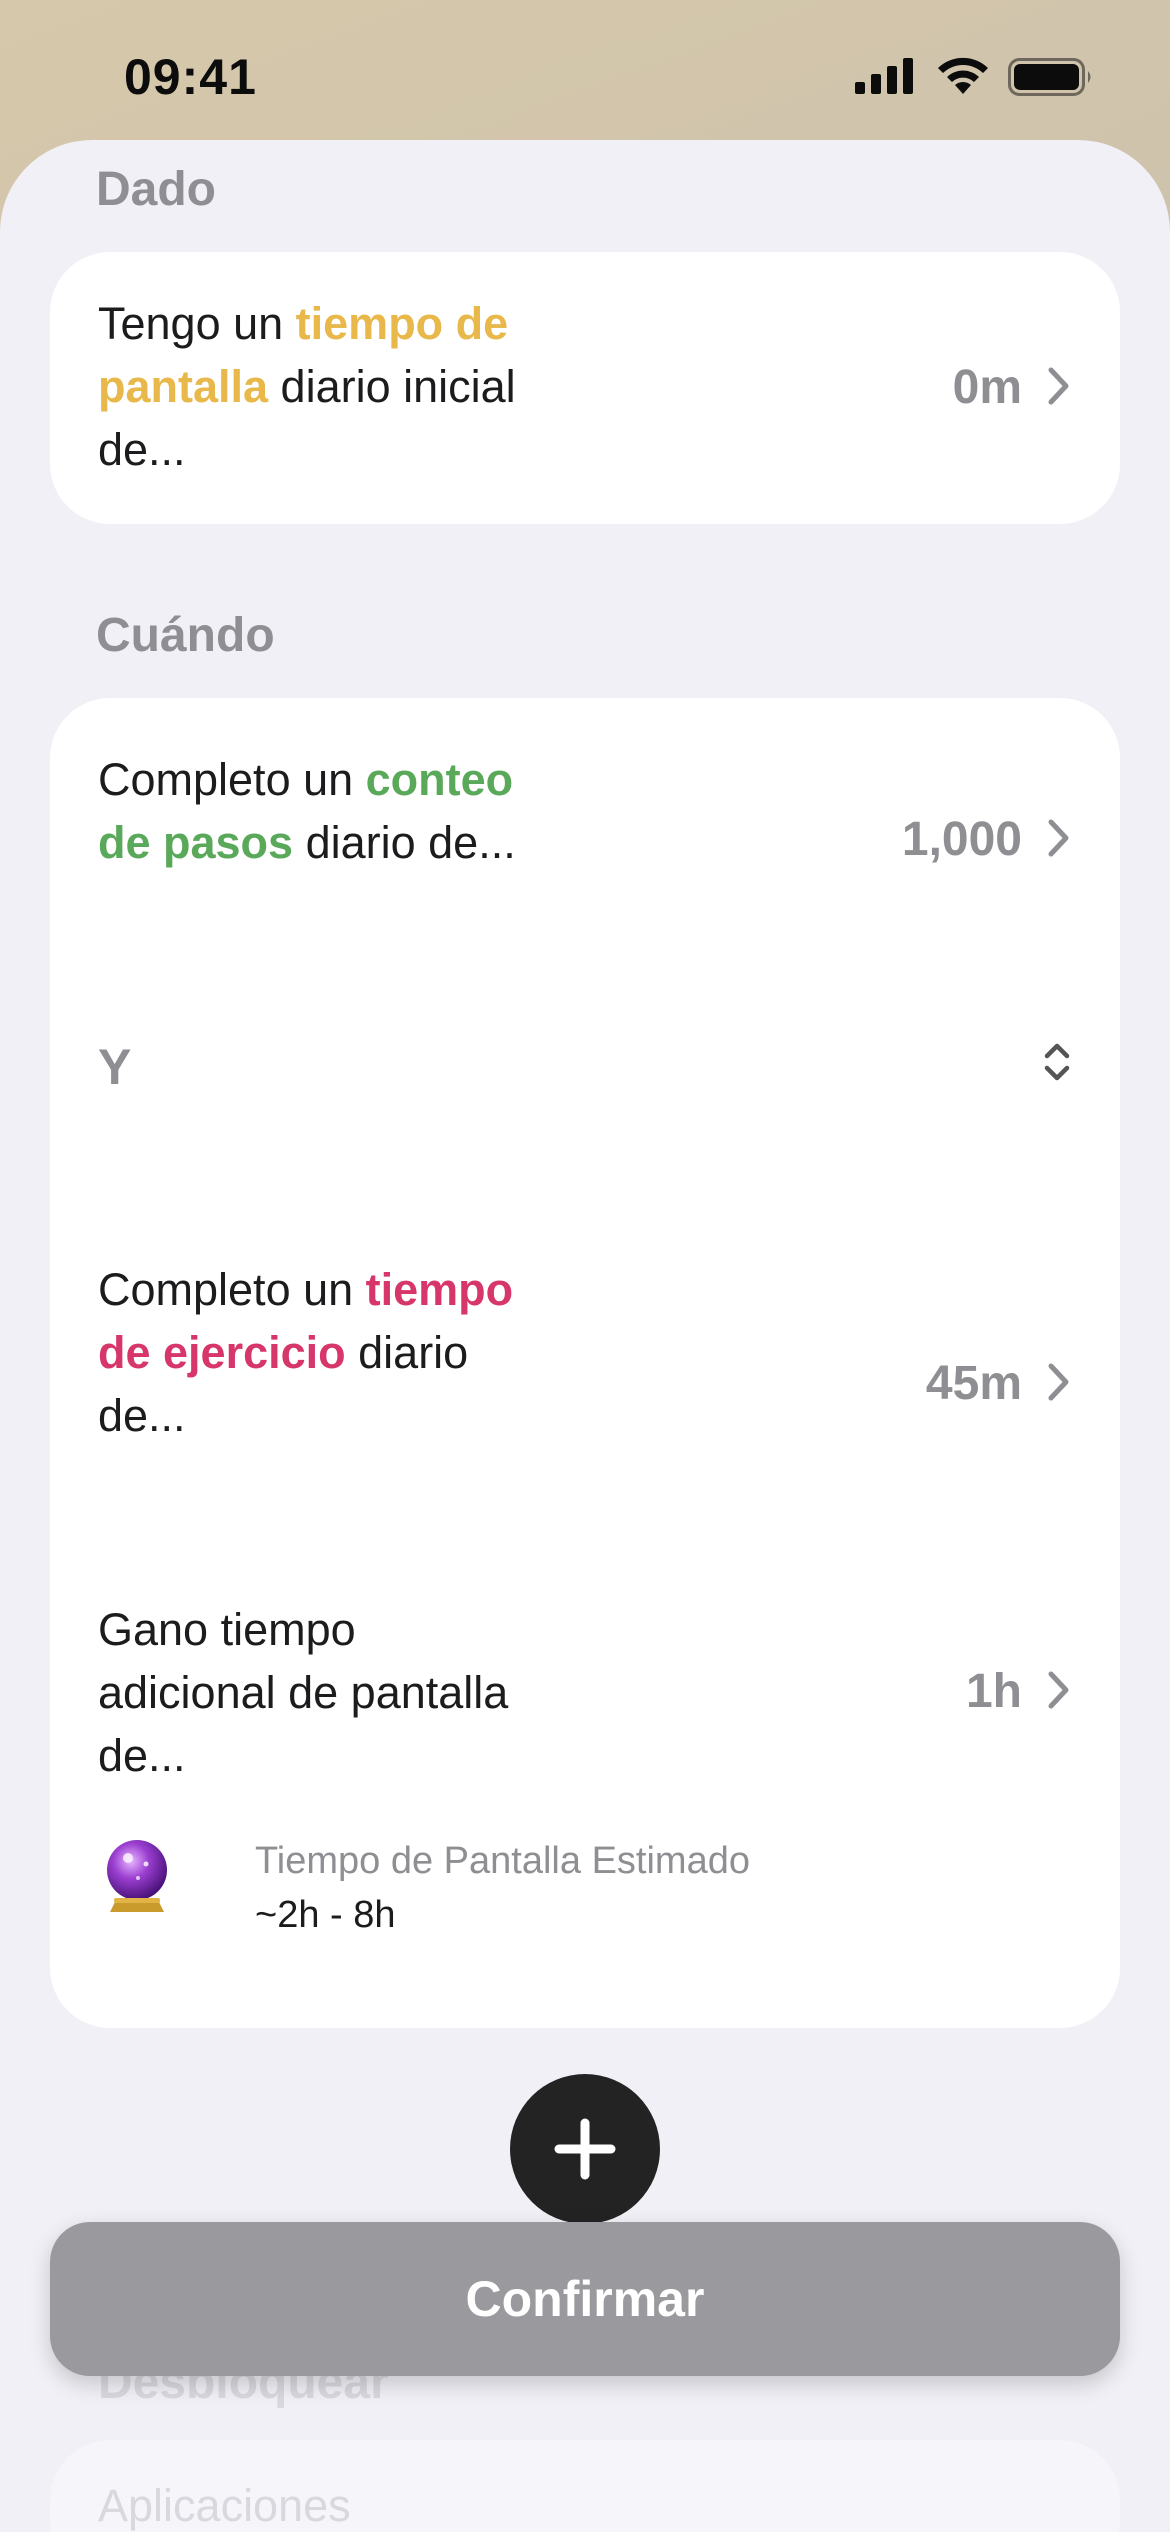 Image resolution: width=1170 pixels, height=2532 pixels. Describe the element at coordinates (884, 76) in the screenshot. I see `cellular-signal-icon` at that location.